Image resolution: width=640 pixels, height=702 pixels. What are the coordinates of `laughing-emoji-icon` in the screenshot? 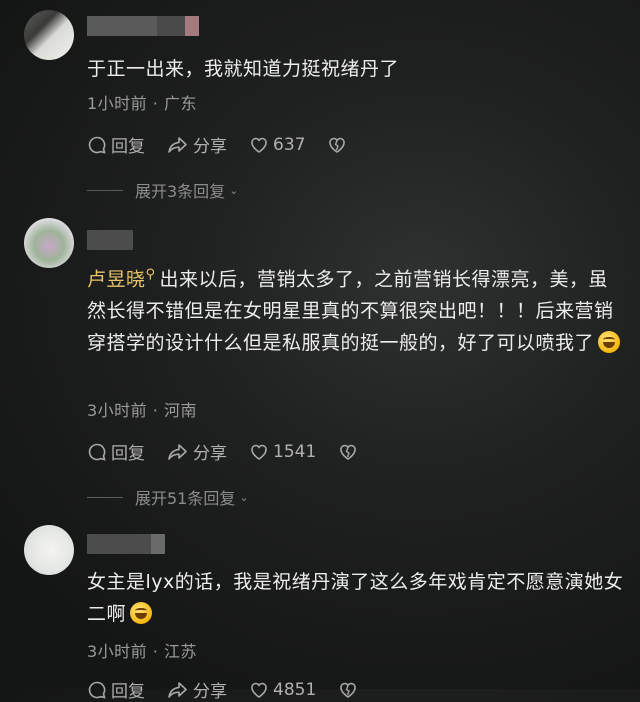 It's located at (609, 342).